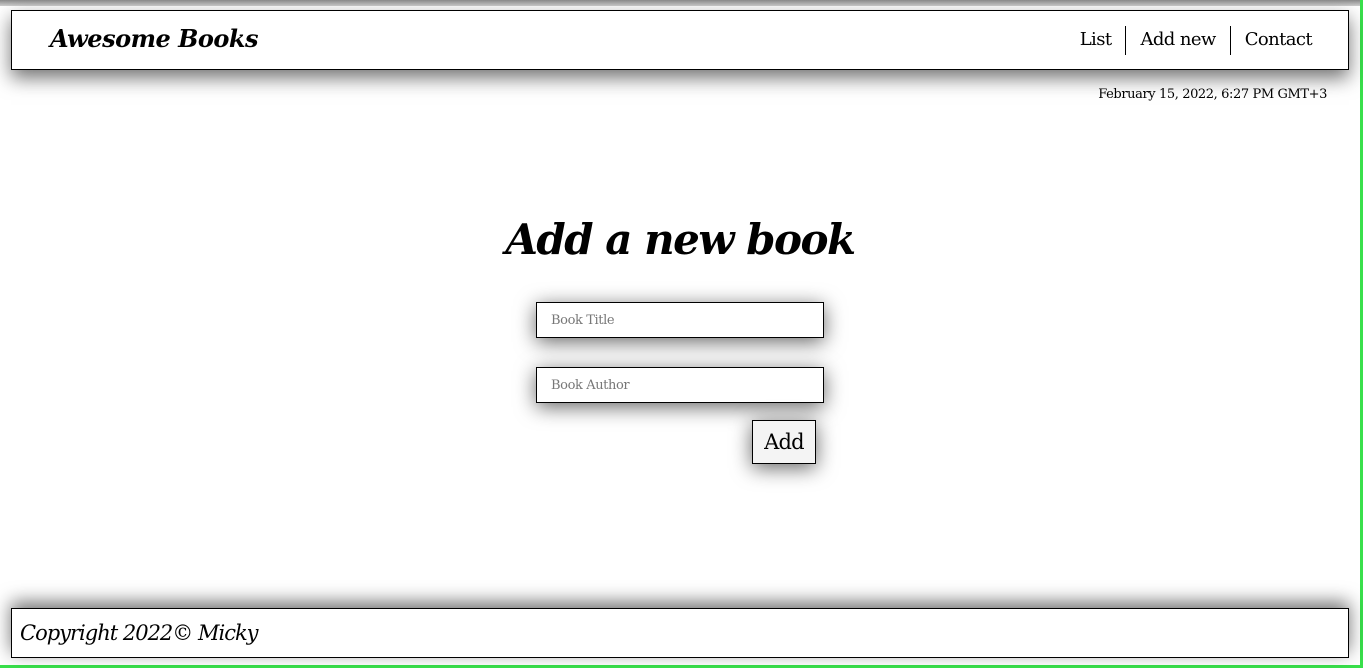 Image resolution: width=1363 pixels, height=668 pixels. What do you see at coordinates (680, 633) in the screenshot?
I see `footer: Copyright 2022© Micky` at bounding box center [680, 633].